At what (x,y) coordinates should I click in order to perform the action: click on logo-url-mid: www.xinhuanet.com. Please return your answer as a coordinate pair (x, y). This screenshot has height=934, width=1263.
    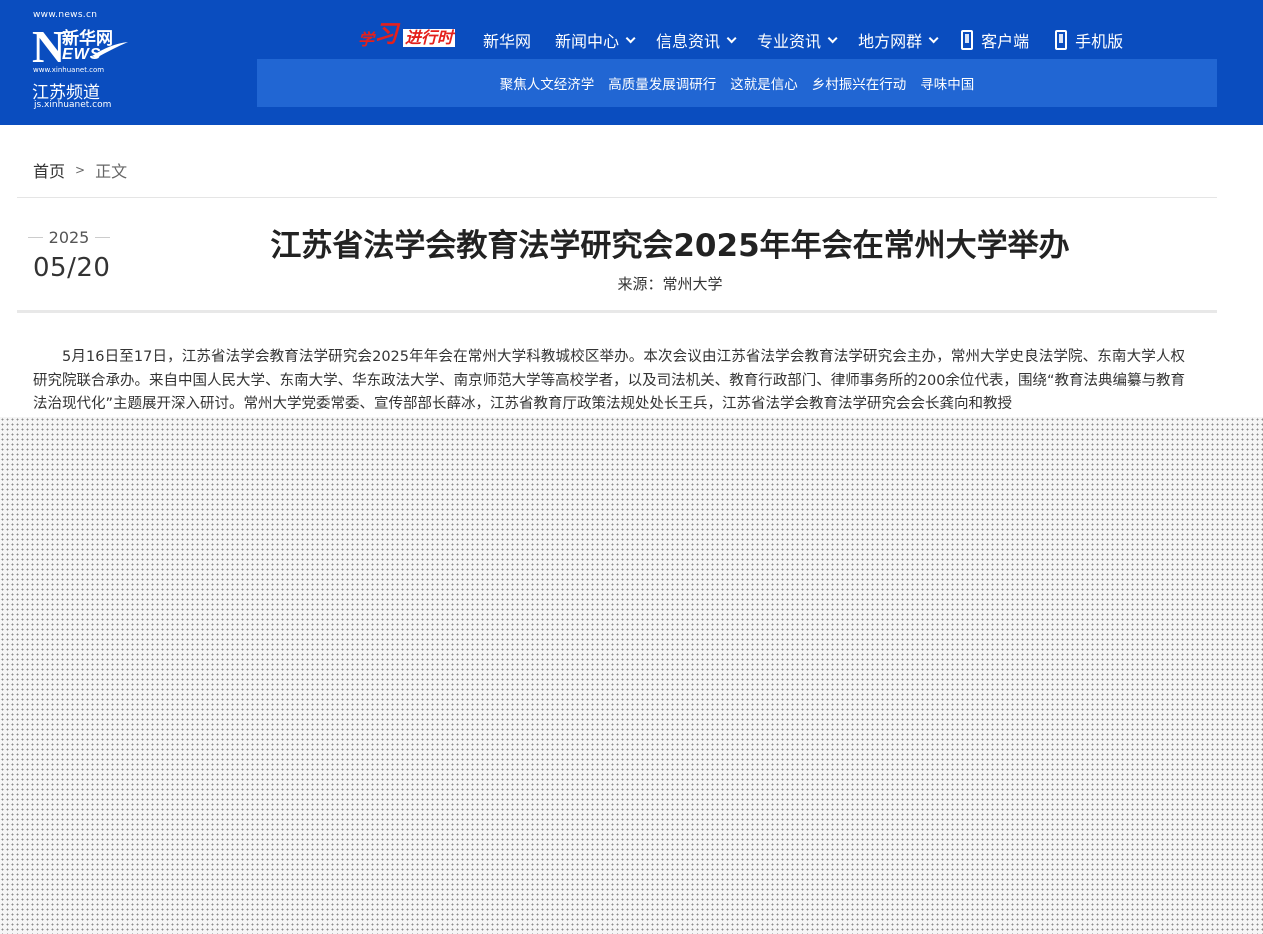
    Looking at the image, I should click on (69, 70).